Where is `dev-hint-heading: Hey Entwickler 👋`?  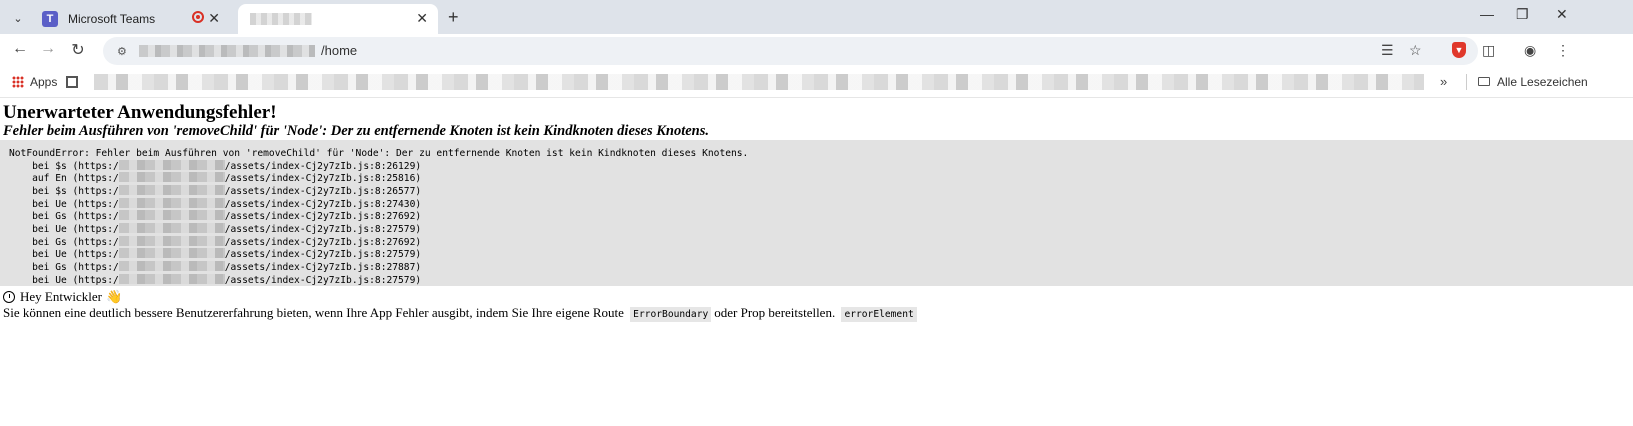
dev-hint-heading: Hey Entwickler 👋 is located at coordinates (62, 297).